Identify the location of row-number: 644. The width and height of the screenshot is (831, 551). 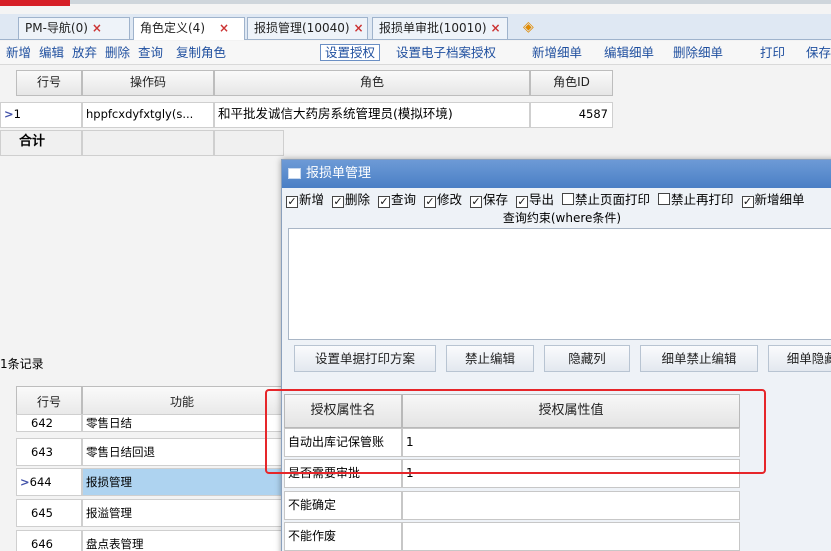
(40, 482).